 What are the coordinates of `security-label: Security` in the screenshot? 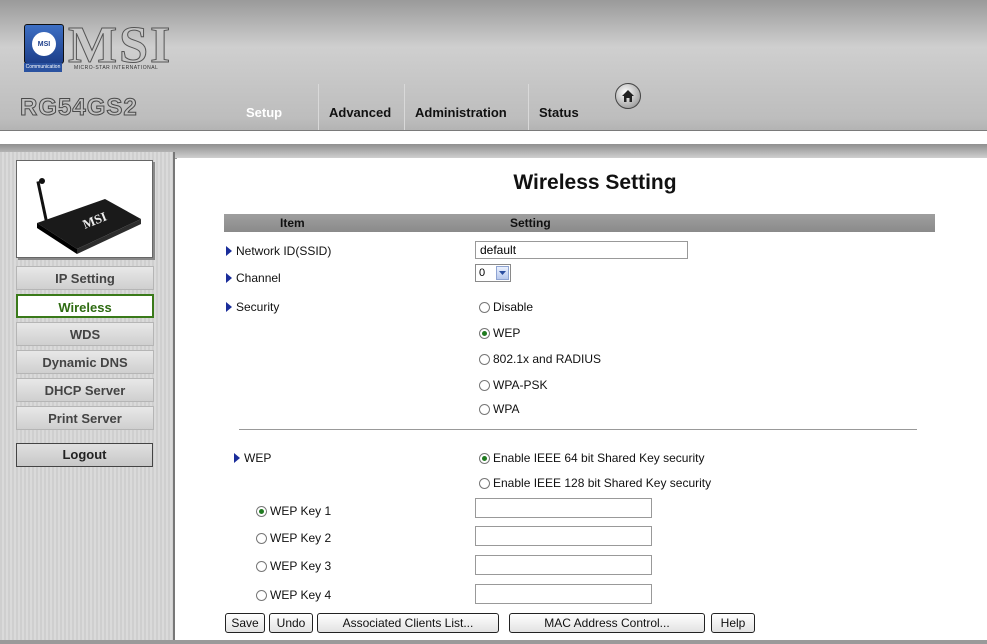 It's located at (258, 307).